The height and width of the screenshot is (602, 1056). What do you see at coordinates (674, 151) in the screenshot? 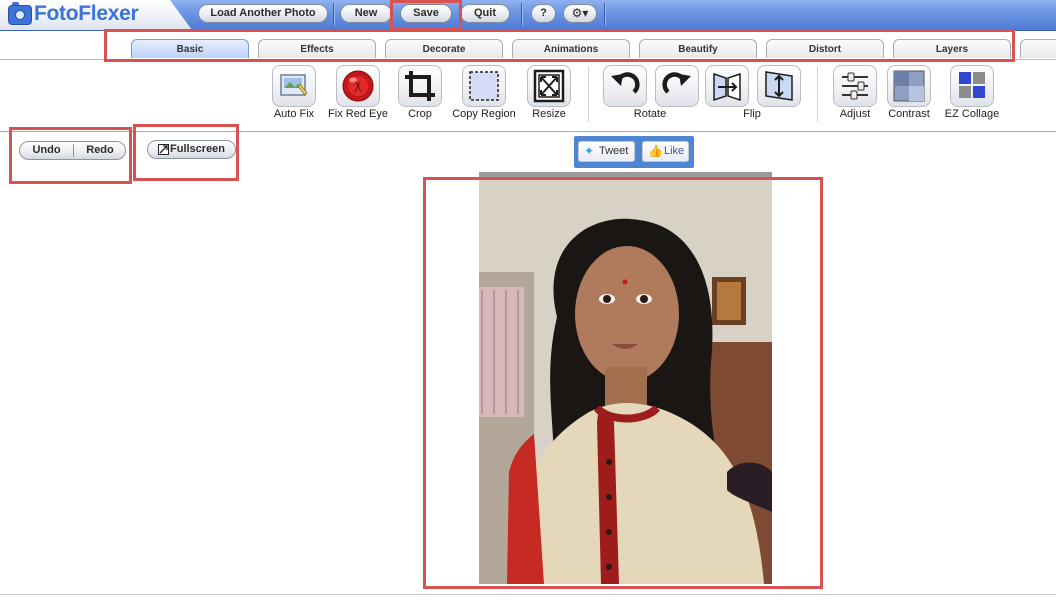
I see `like-label: Like` at bounding box center [674, 151].